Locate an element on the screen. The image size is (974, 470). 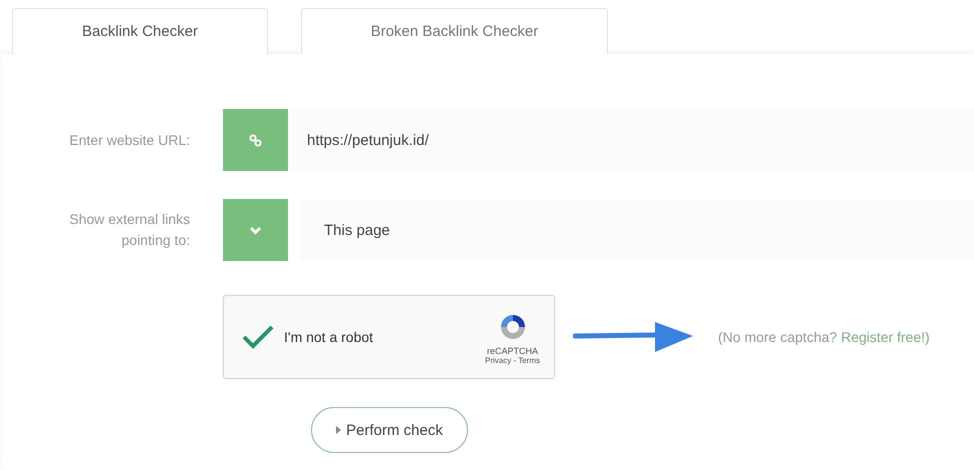
tab: Broken Backlink Checker is located at coordinates (454, 31).